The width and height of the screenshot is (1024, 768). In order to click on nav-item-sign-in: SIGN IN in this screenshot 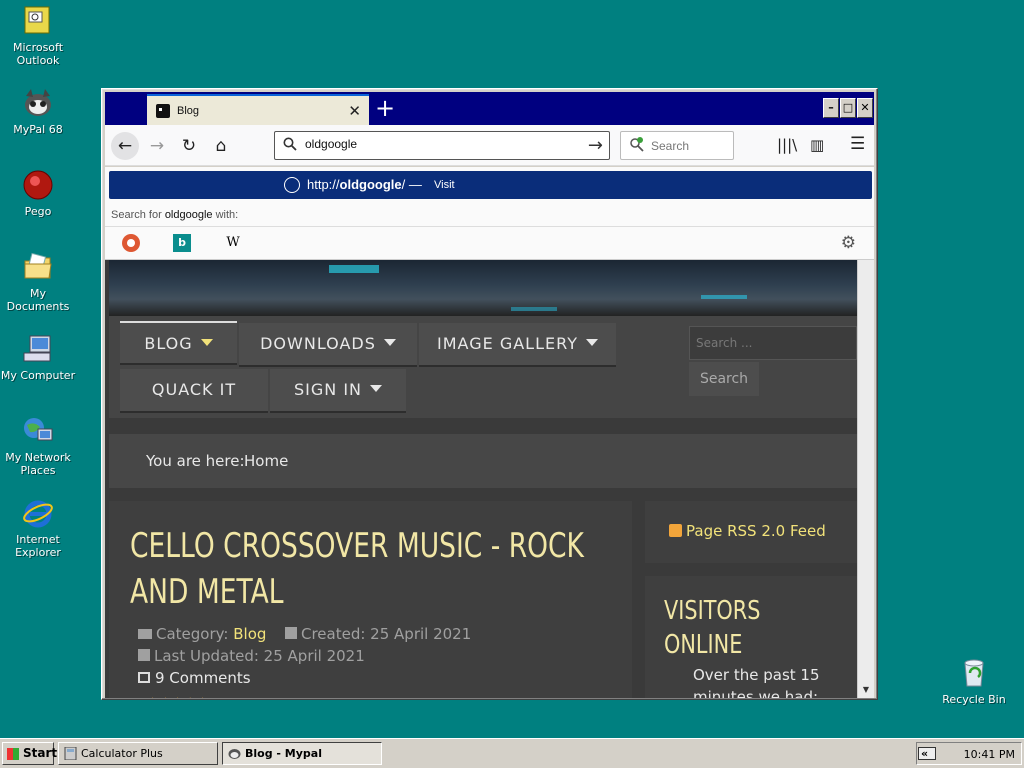, I will do `click(338, 390)`.